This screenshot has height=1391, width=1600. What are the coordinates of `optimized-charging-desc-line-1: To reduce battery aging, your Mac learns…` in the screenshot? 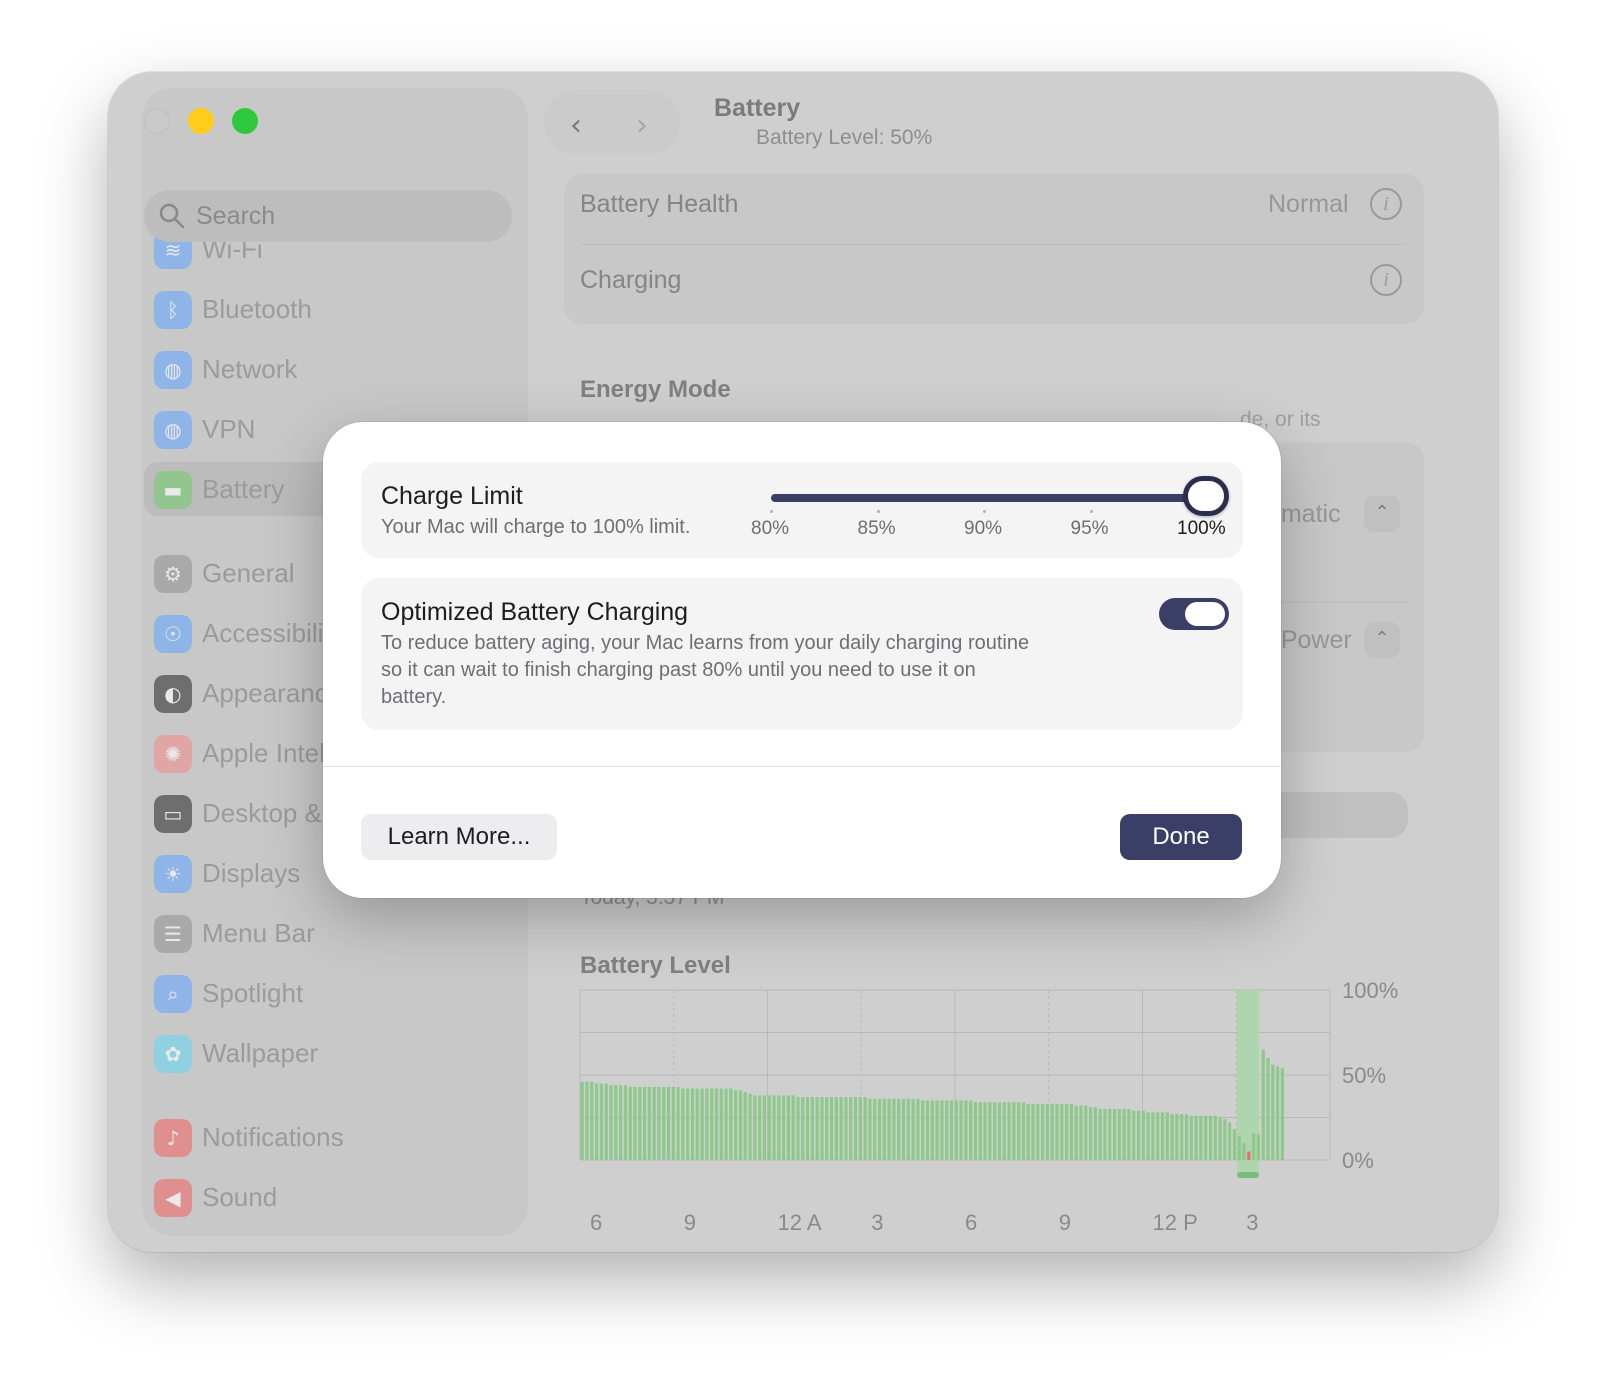 It's located at (705, 643).